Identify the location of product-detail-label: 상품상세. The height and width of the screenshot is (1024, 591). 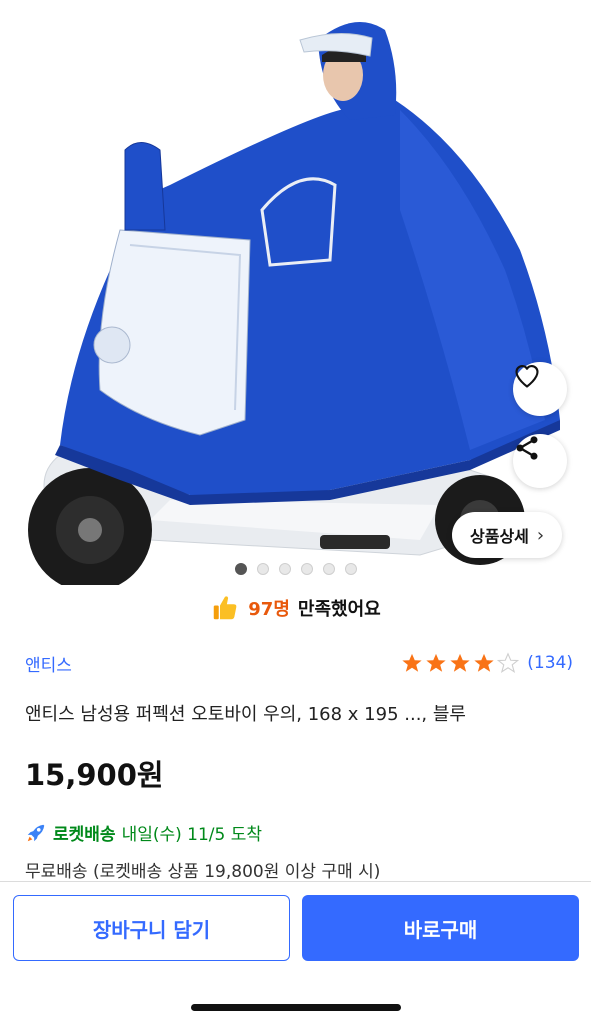
(499, 536).